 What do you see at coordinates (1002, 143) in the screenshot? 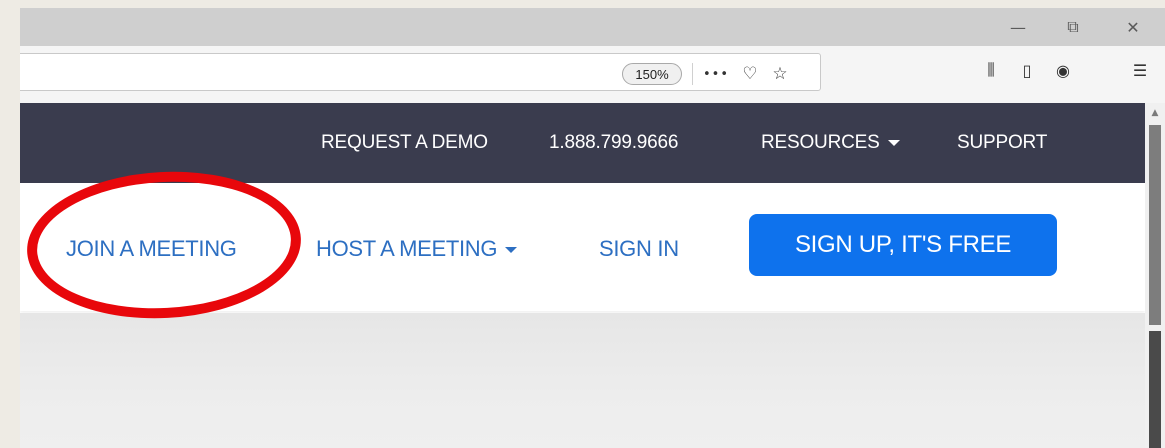
I see `support-link: SUPPORT` at bounding box center [1002, 143].